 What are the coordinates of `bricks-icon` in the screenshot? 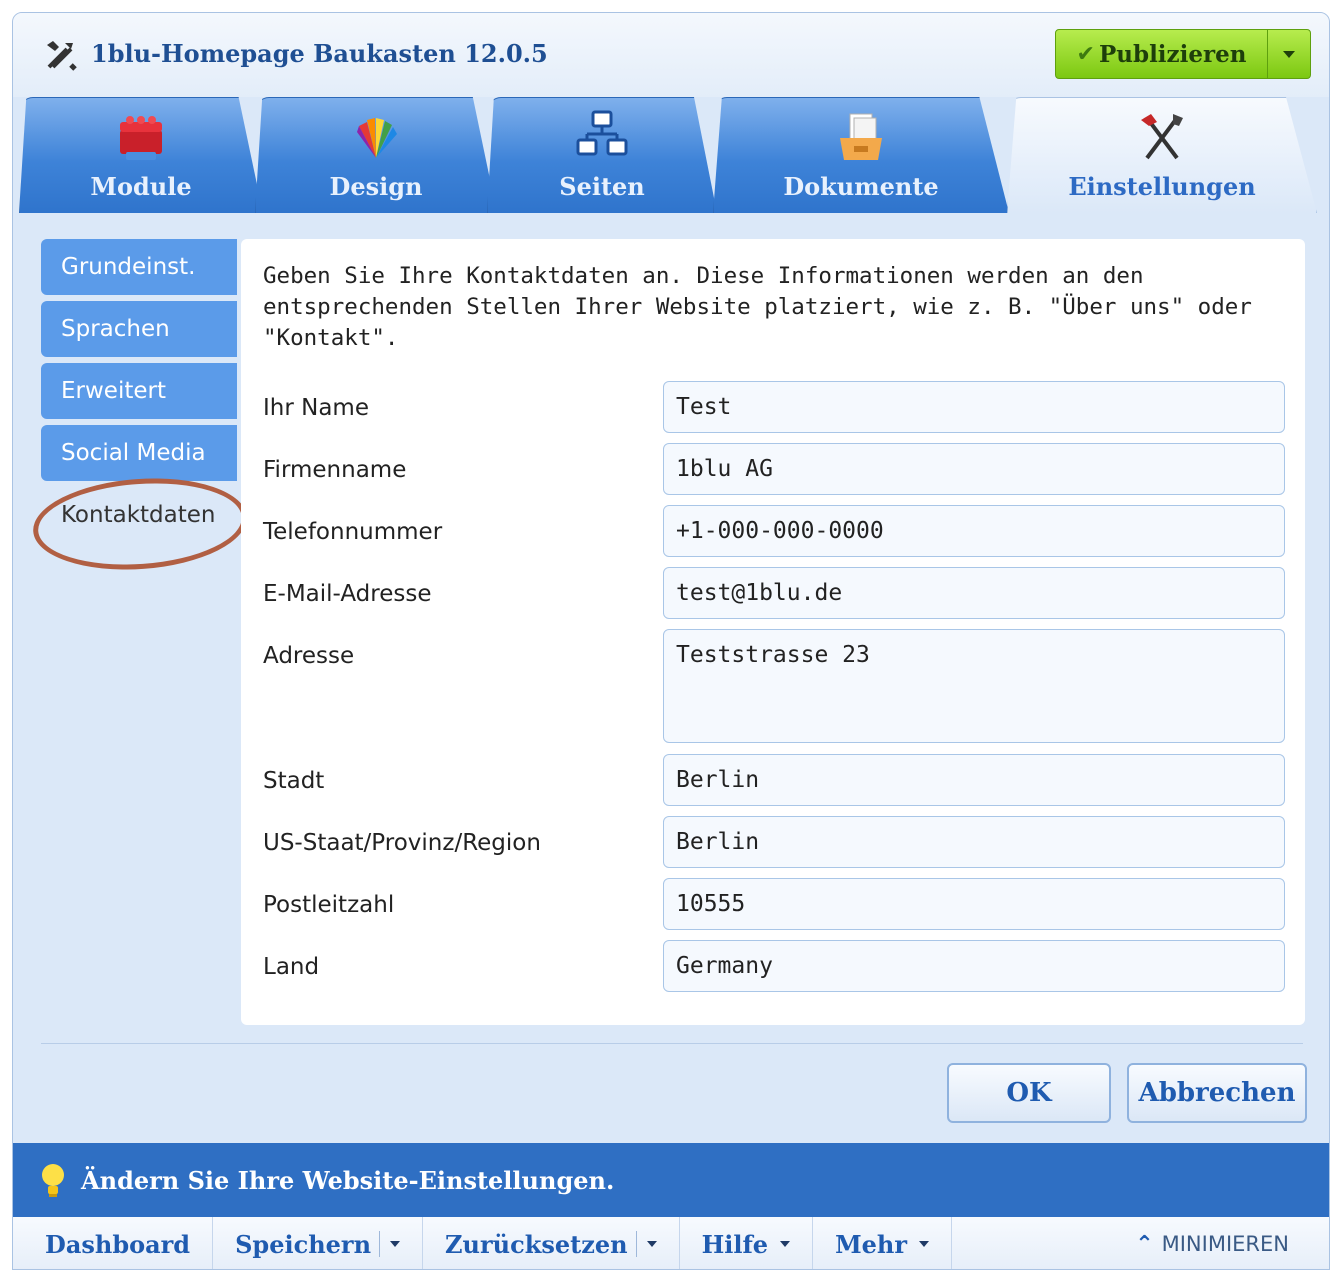 It's located at (141, 138).